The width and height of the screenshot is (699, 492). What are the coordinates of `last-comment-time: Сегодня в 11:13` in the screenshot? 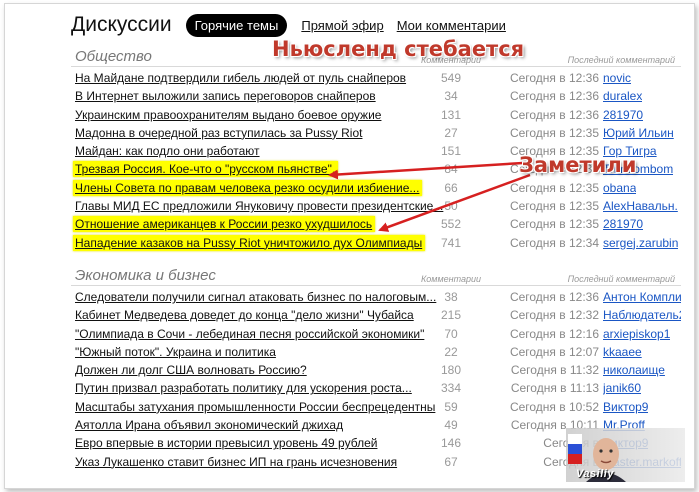 It's located at (554, 388).